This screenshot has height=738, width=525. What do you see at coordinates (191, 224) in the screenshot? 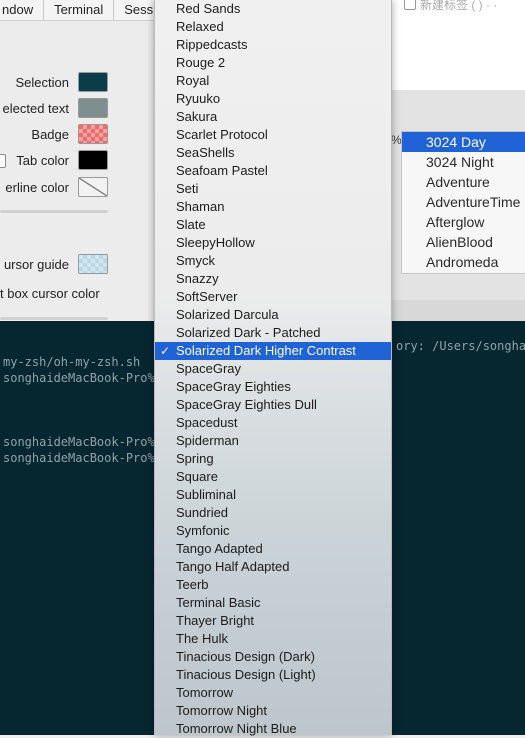
I see `theme-menu-item-label: Slate` at bounding box center [191, 224].